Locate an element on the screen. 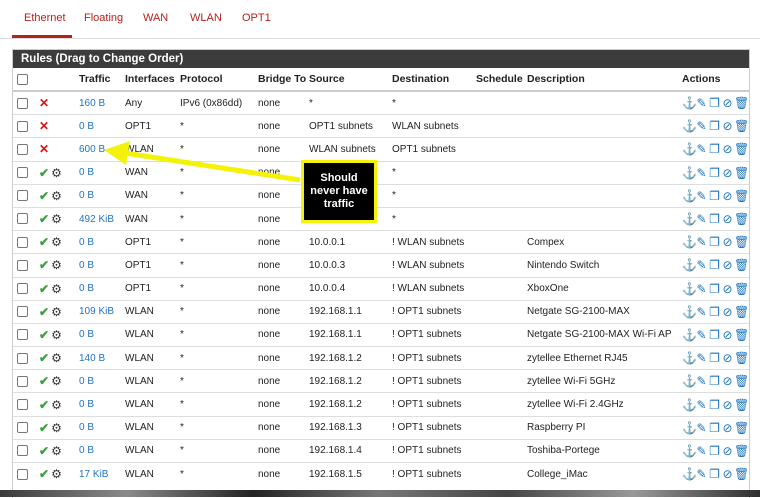  annotation-arrow is located at coordinates (202, 162).